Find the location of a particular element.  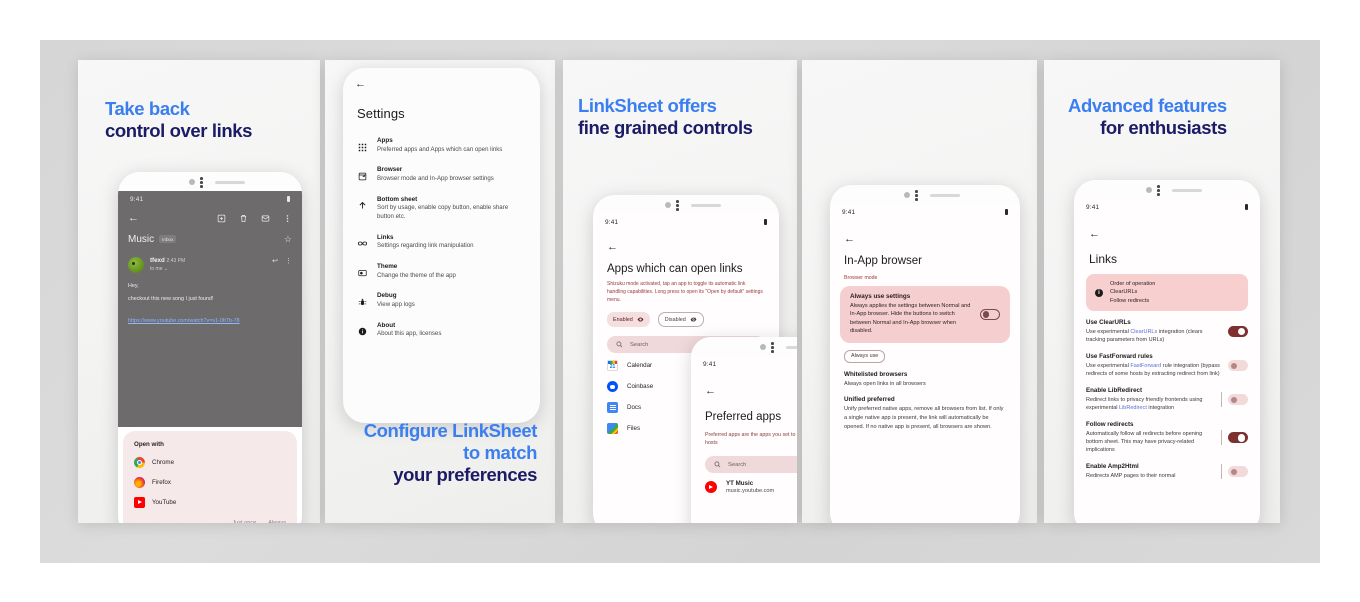

notice-line: ClearURLs is located at coordinates (1124, 292).